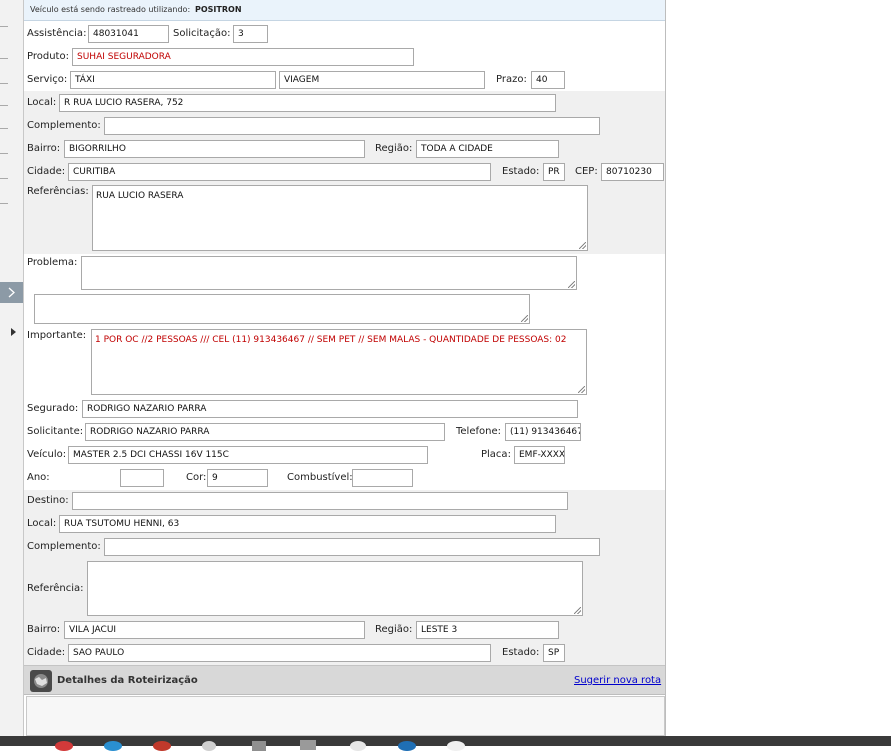  I want to click on tracking-prefix: Veículo está sendo rastreado utilizando:, so click(110, 9).